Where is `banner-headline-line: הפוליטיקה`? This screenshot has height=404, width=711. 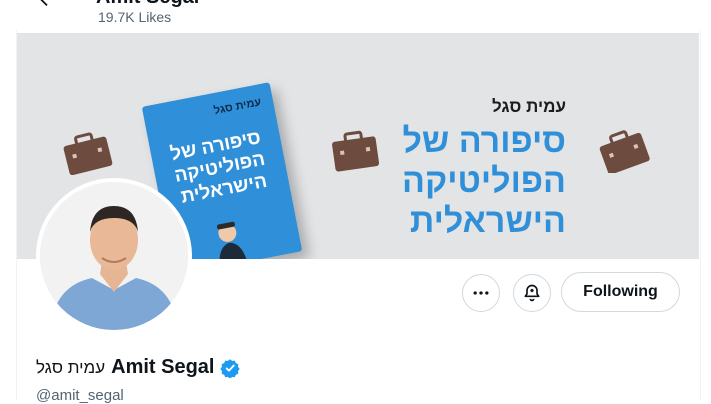 banner-headline-line: הפוליטיקה is located at coordinates (484, 181).